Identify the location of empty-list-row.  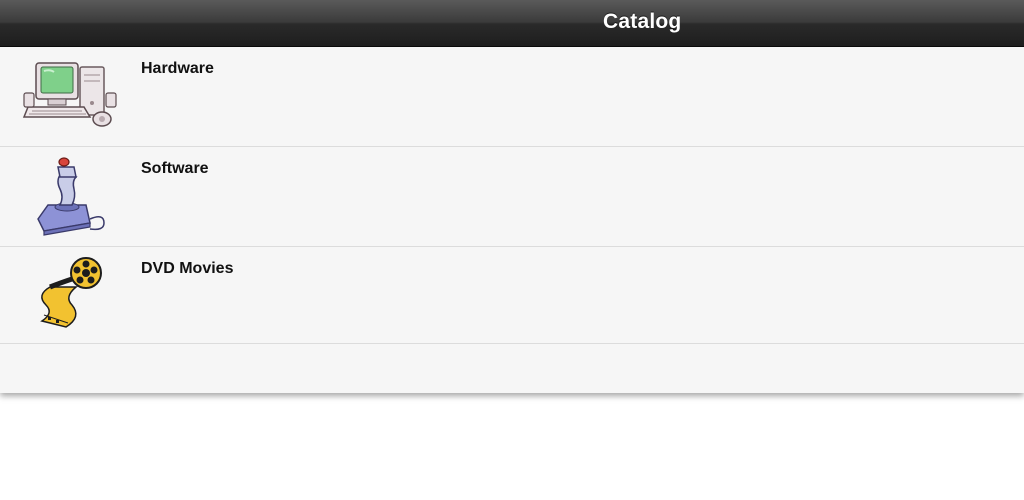
(512, 368).